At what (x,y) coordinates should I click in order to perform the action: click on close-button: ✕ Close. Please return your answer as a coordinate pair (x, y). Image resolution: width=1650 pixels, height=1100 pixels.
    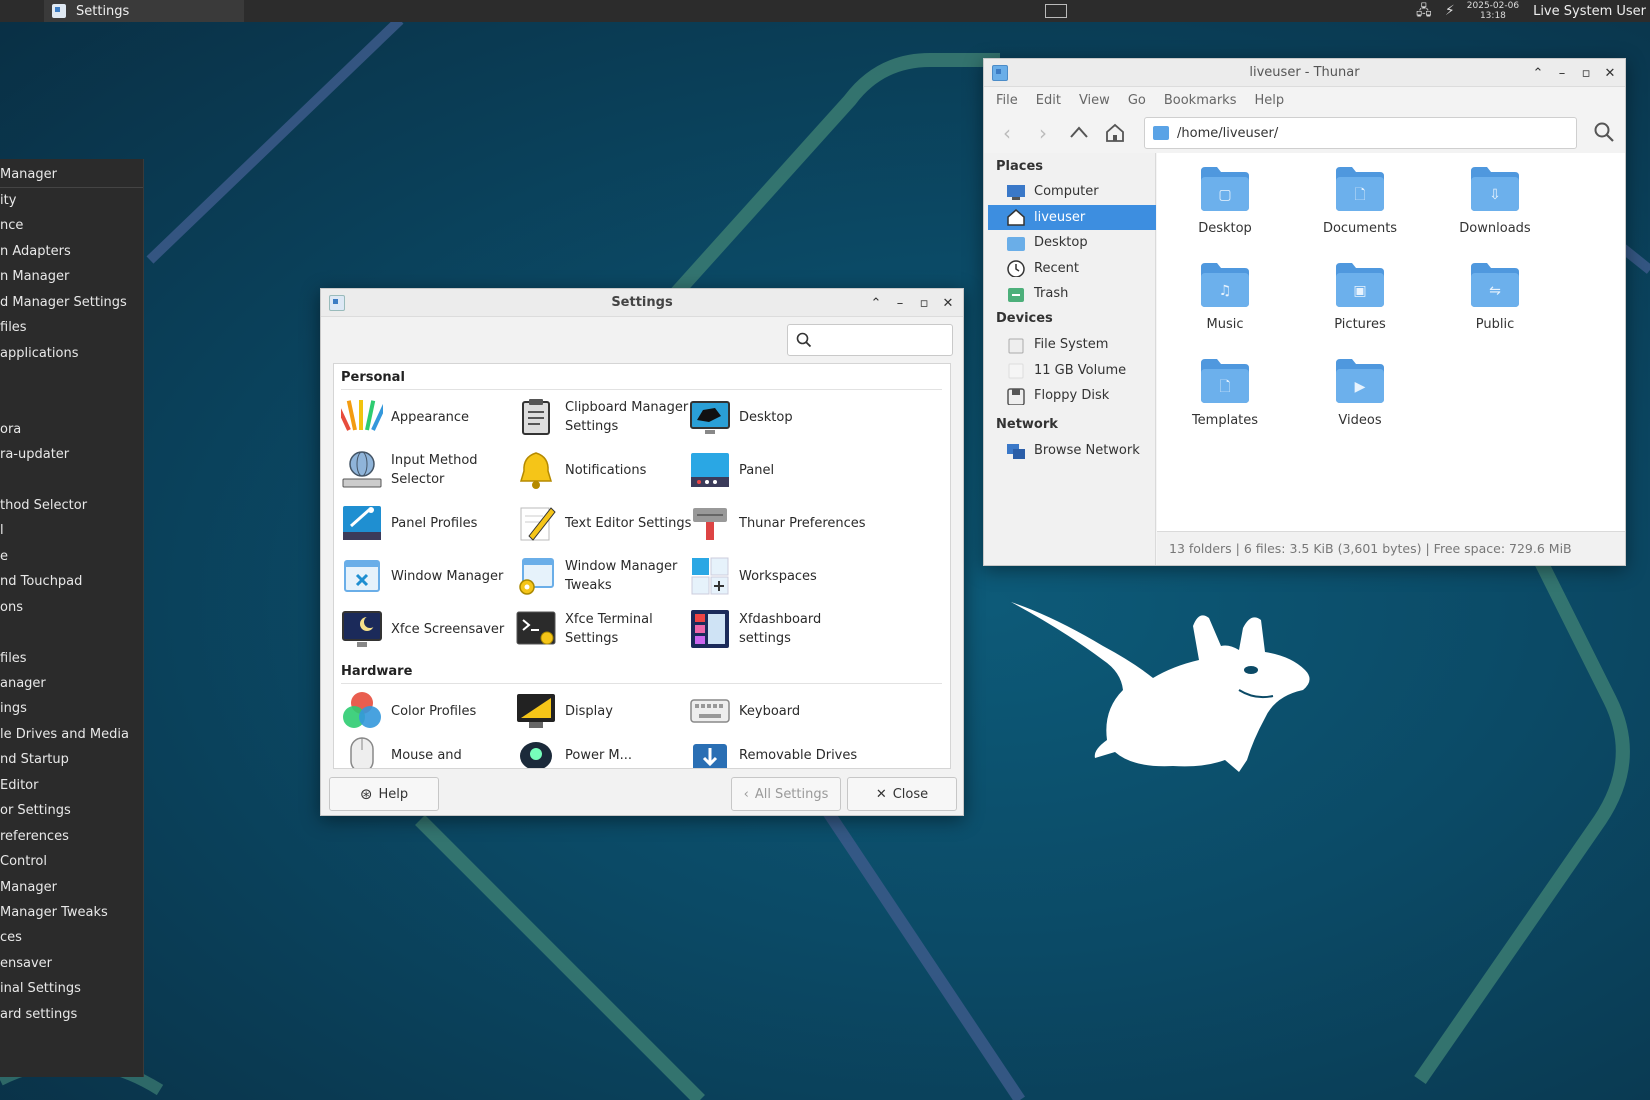
    Looking at the image, I should click on (902, 794).